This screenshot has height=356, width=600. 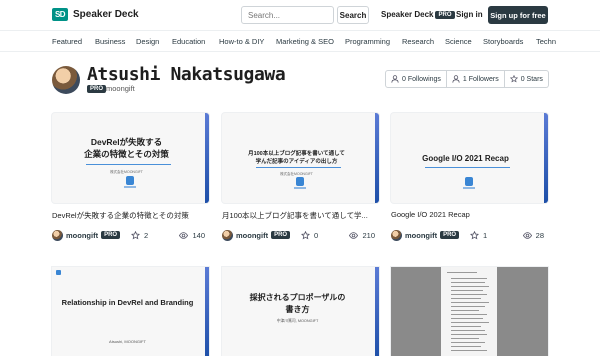 What do you see at coordinates (310, 235) in the screenshot?
I see `deck-stars: 0` at bounding box center [310, 235].